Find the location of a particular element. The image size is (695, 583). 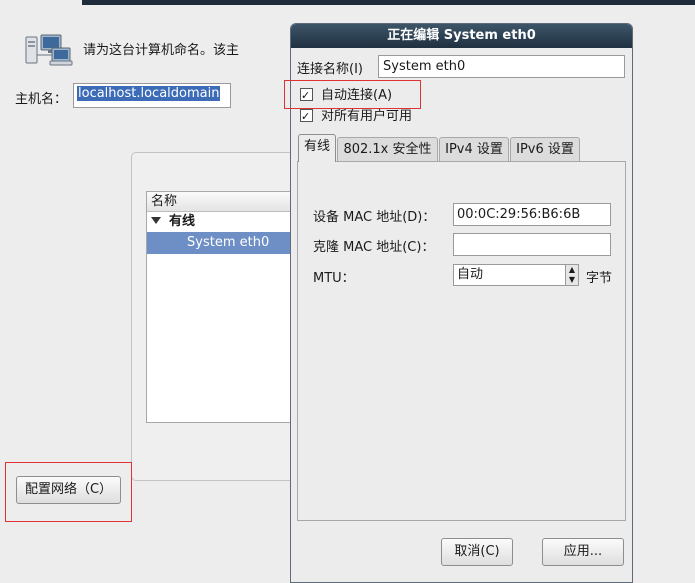

spin-down-icon: ▼ is located at coordinates (572, 280).